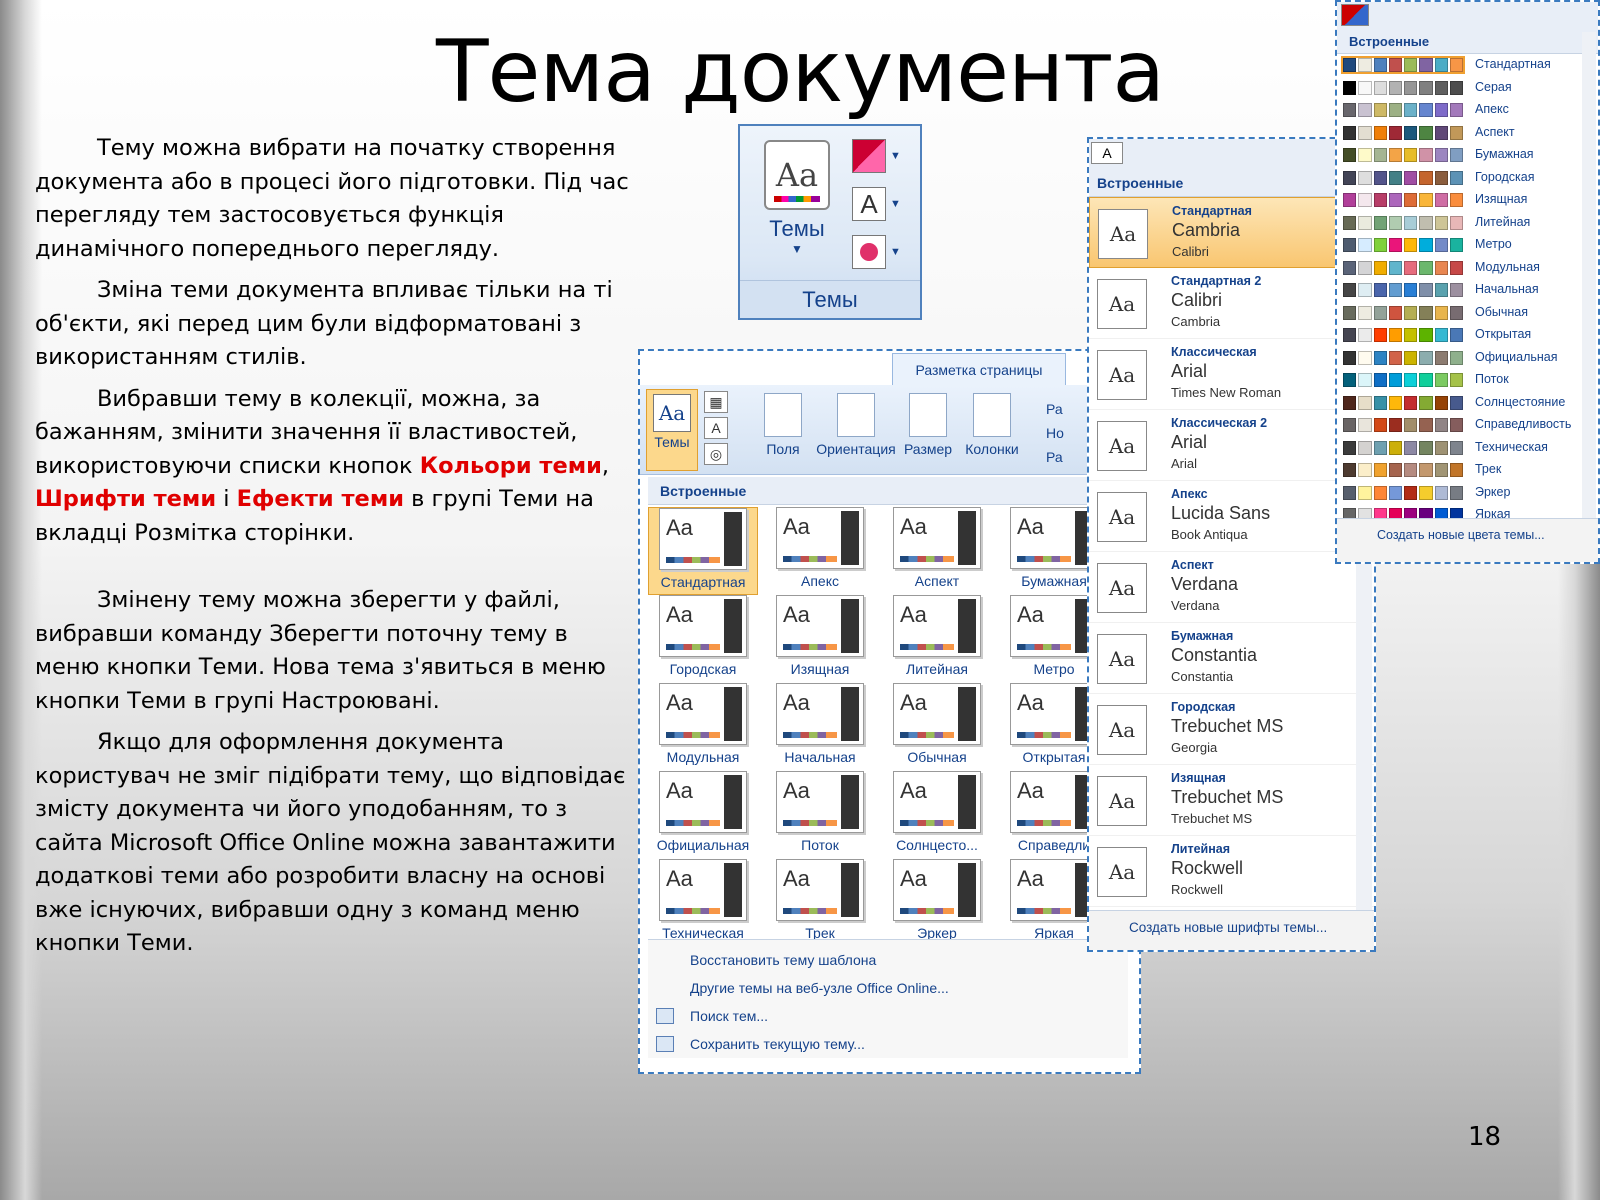 The image size is (1600, 1200). What do you see at coordinates (1055, 433) in the screenshot?
I see `cut-label-2: Но` at bounding box center [1055, 433].